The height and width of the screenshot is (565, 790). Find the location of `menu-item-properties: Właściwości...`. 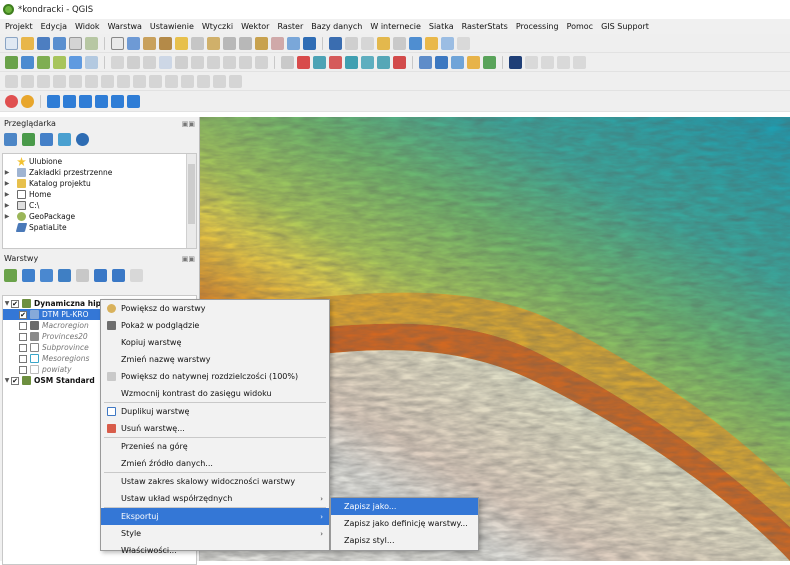

menu-item-properties: Właściwości... is located at coordinates (215, 550).